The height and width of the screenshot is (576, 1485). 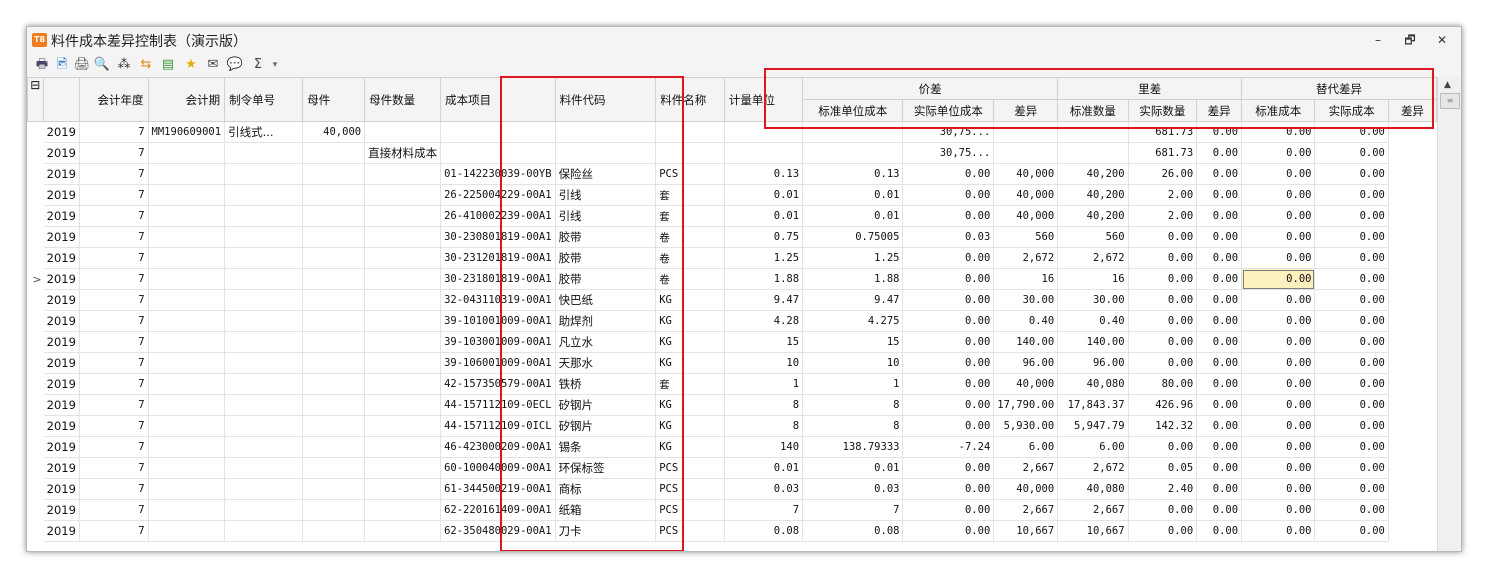 What do you see at coordinates (1162, 426) in the screenshot?
I see `table-cell: 142.32` at bounding box center [1162, 426].